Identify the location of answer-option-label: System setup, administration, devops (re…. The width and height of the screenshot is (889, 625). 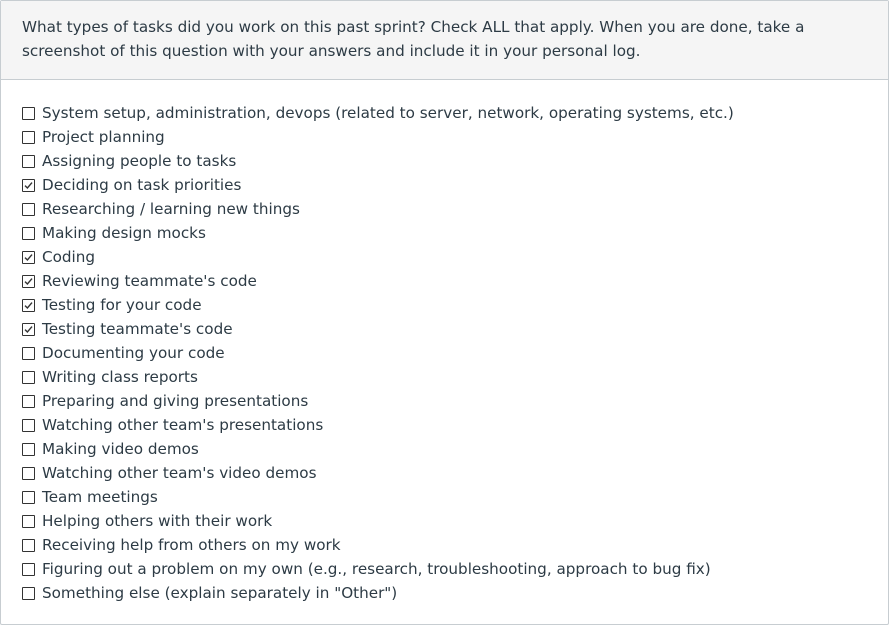
(388, 113).